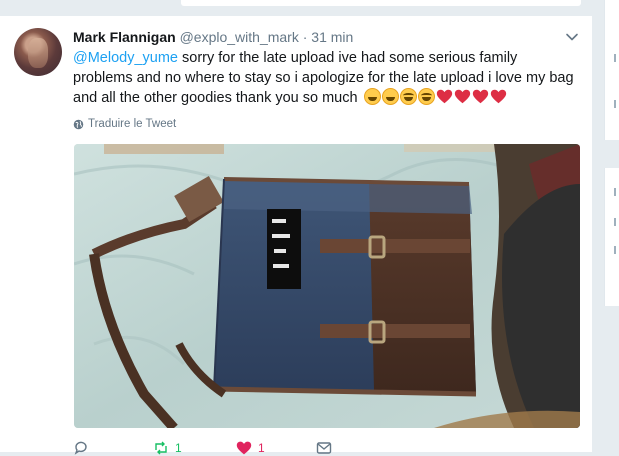 The image size is (619, 456). I want to click on retweet-count: 1, so click(178, 448).